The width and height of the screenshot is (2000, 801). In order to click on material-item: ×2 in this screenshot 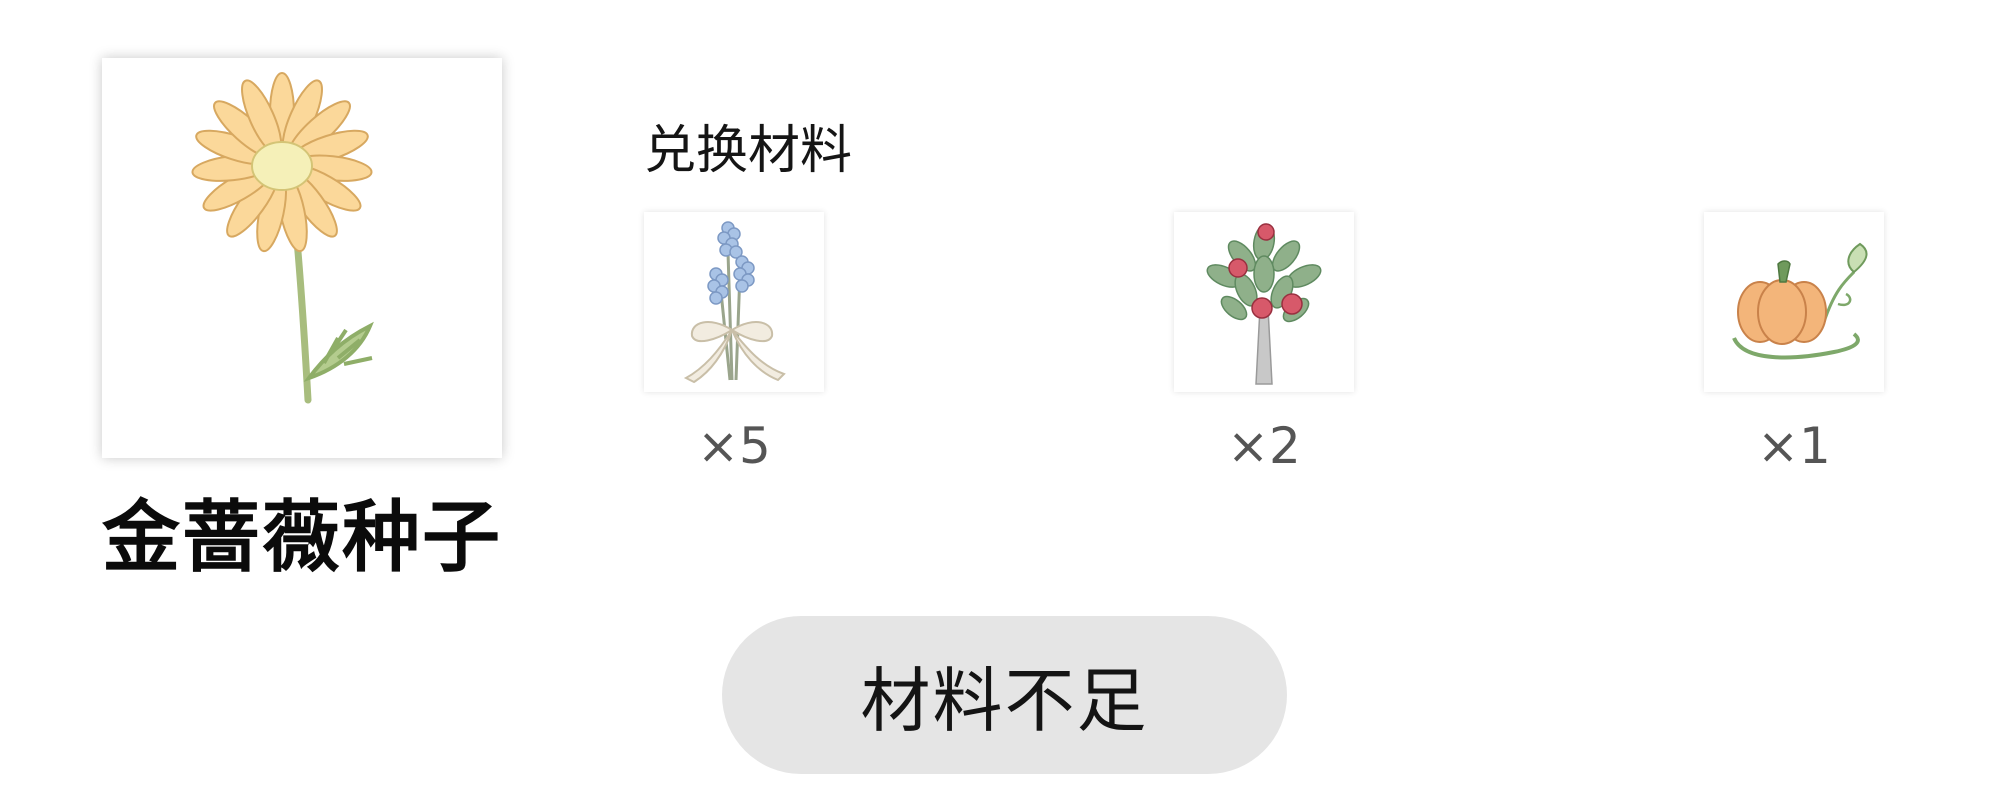, I will do `click(1264, 343)`.